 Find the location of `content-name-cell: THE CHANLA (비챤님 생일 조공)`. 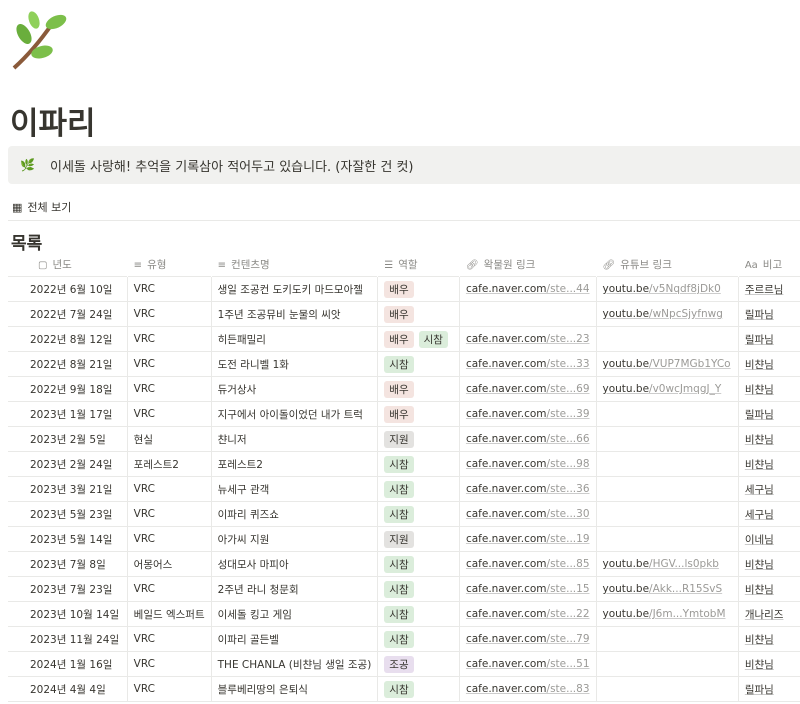

content-name-cell: THE CHANLA (비챤님 생일 조공) is located at coordinates (295, 664).